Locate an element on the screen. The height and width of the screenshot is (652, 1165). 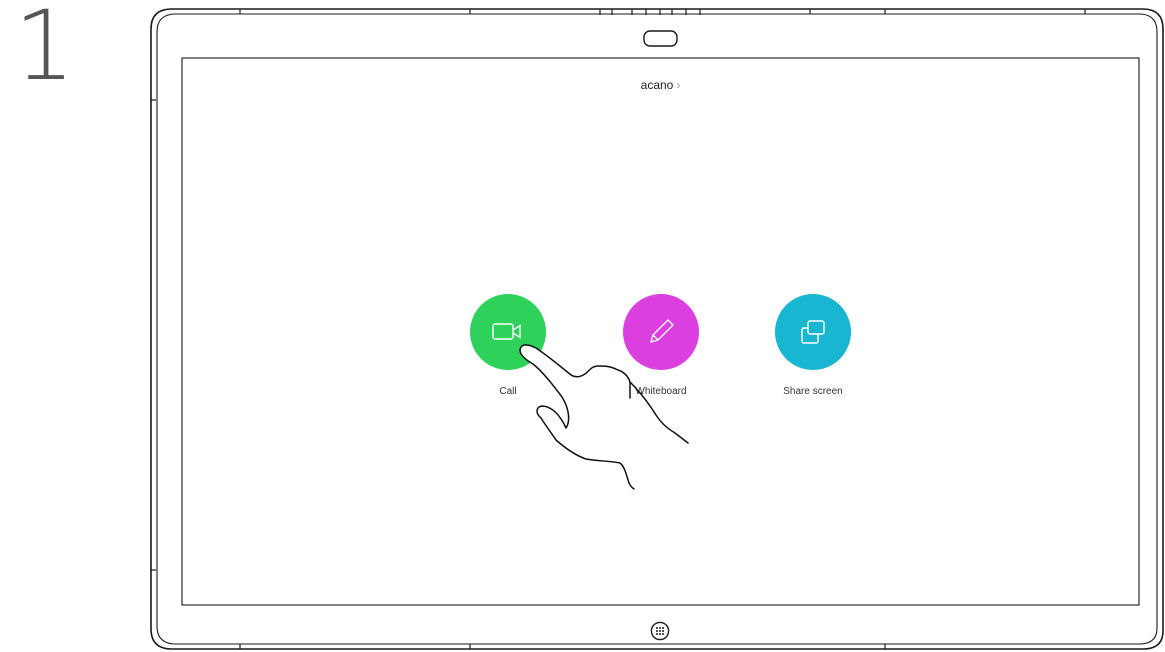
share-screen-label: Share screen is located at coordinates (813, 391).